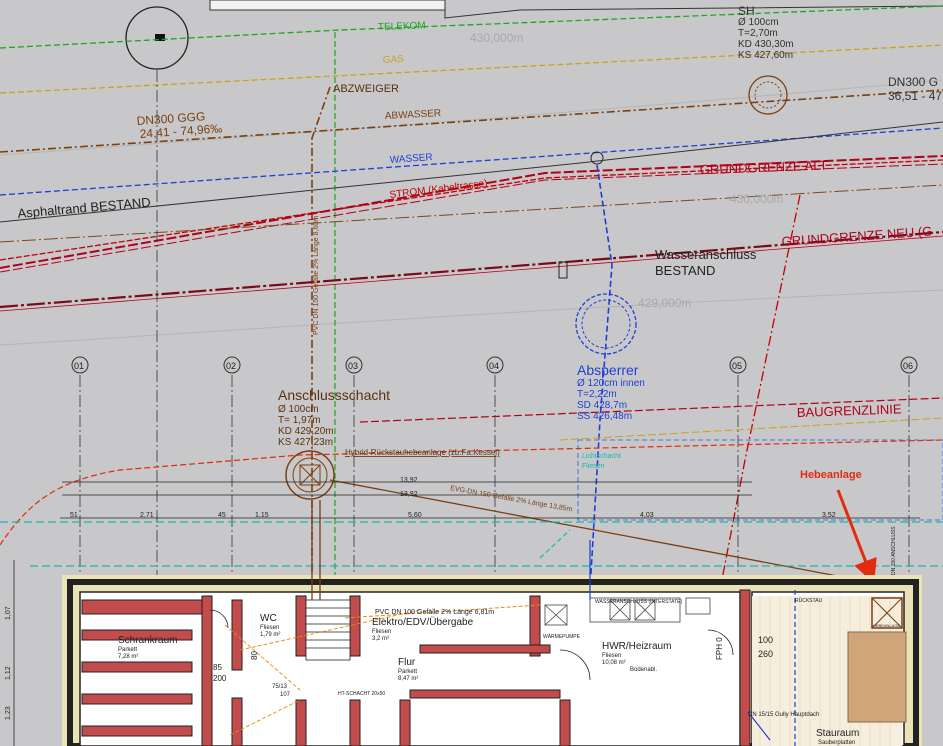 The width and height of the screenshot is (943, 746). What do you see at coordinates (685, 270) in the screenshot?
I see `wasseranschluss-label-2: BESTAND` at bounding box center [685, 270].